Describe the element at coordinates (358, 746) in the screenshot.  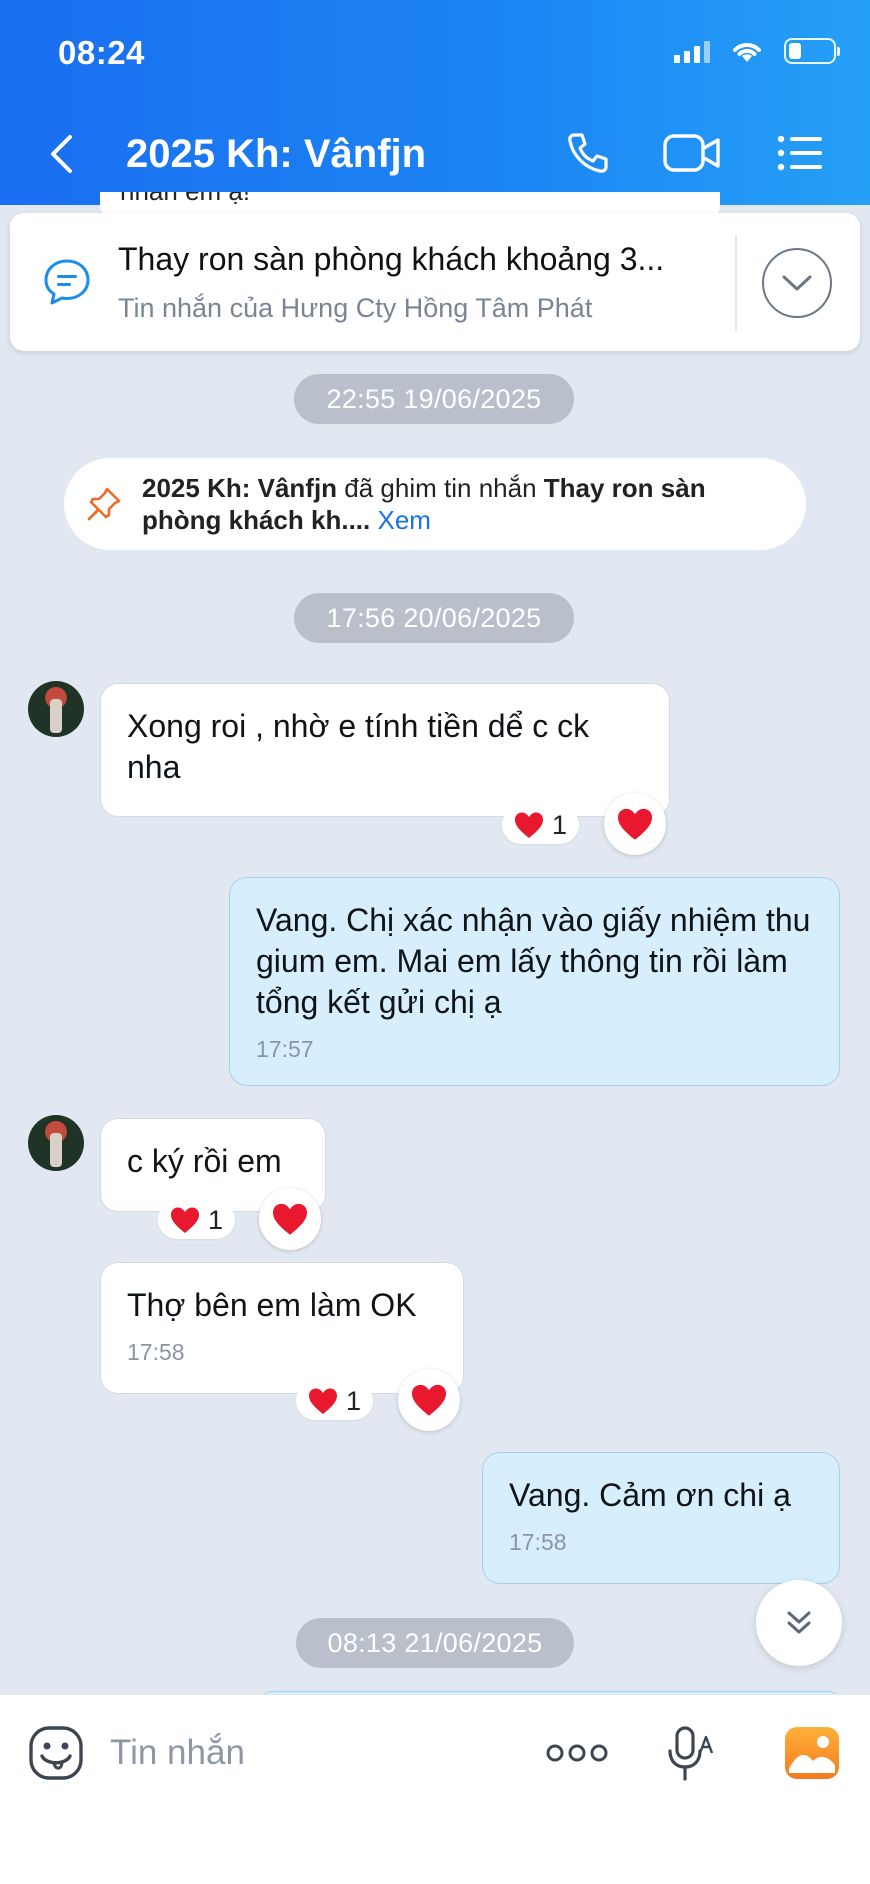
I see `message-text: Xong roi , nhờ e tính tiền dể c ck nha` at that location.